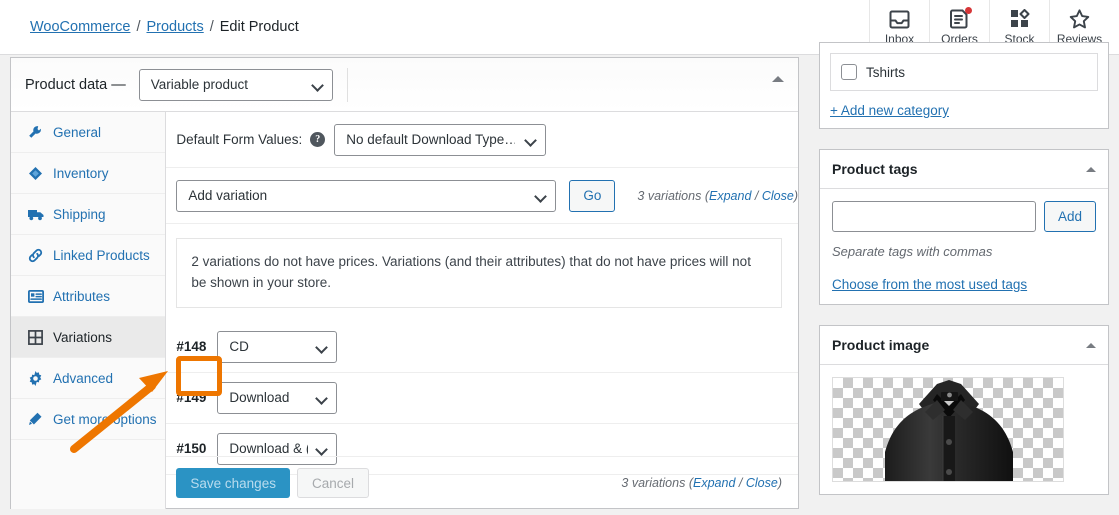 This screenshot has width=1119, height=515. What do you see at coordinates (778, 79) in the screenshot?
I see `panel-collapse-toggle` at bounding box center [778, 79].